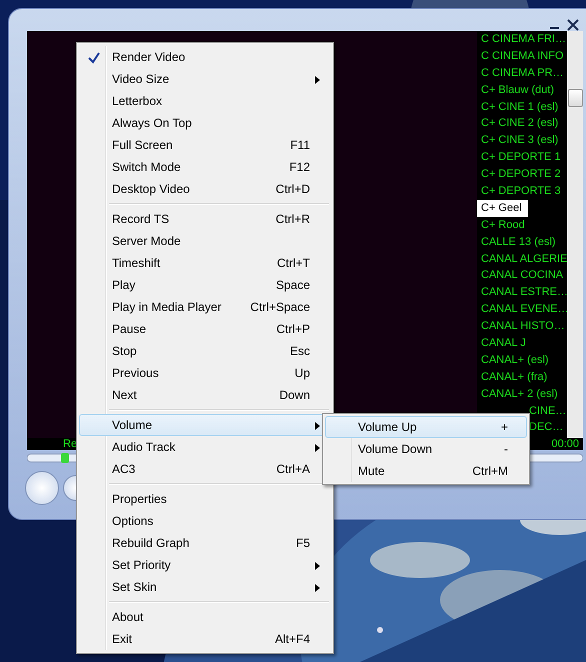 This screenshot has height=662, width=586. I want to click on time-label: 00:00, so click(565, 444).